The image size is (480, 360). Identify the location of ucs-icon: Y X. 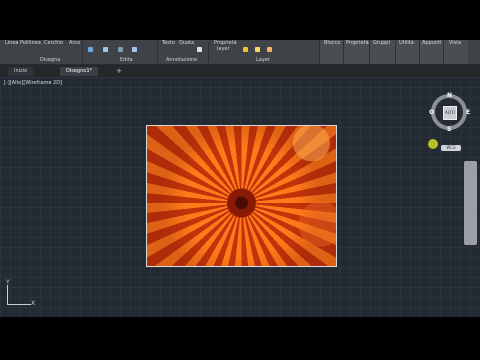
(20, 293).